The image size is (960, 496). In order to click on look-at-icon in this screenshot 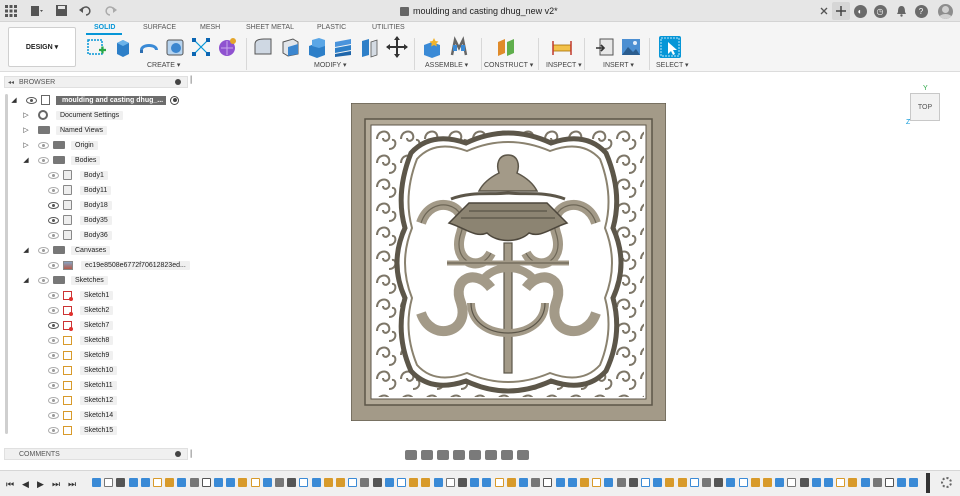, I will do `click(427, 455)`.